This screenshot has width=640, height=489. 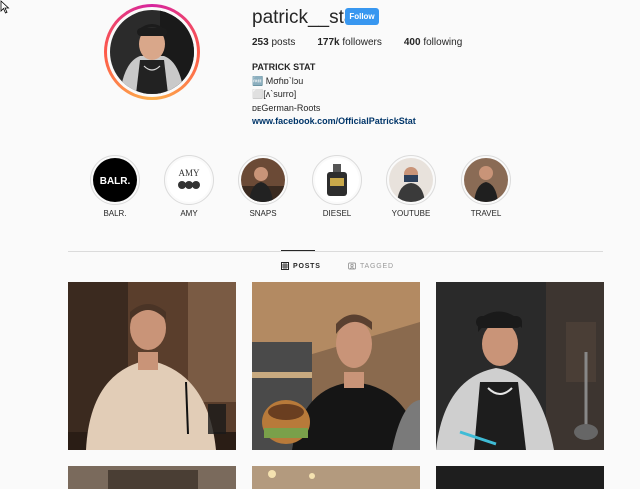 I want to click on tag-icon, so click(x=352, y=266).